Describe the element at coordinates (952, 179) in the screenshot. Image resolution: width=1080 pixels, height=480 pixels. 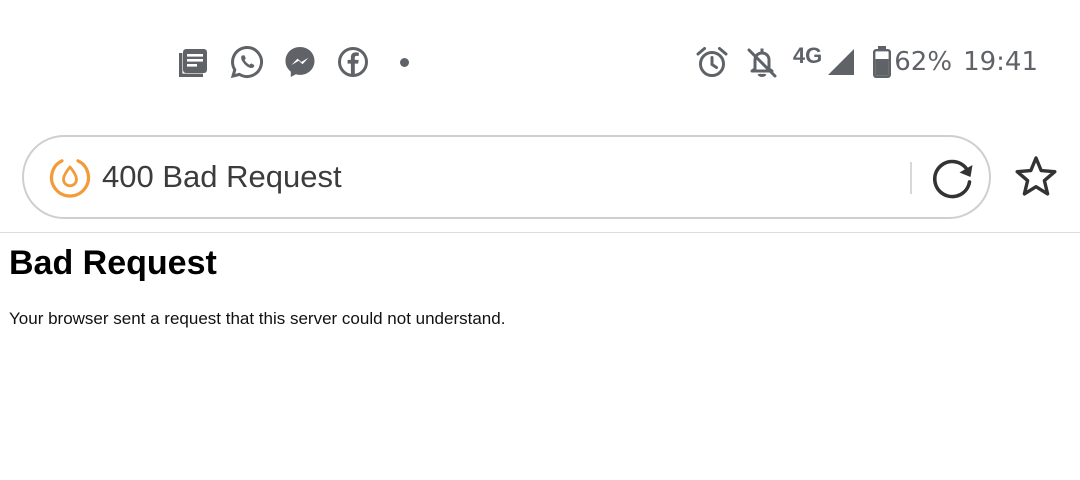
I see `reload-icon` at that location.